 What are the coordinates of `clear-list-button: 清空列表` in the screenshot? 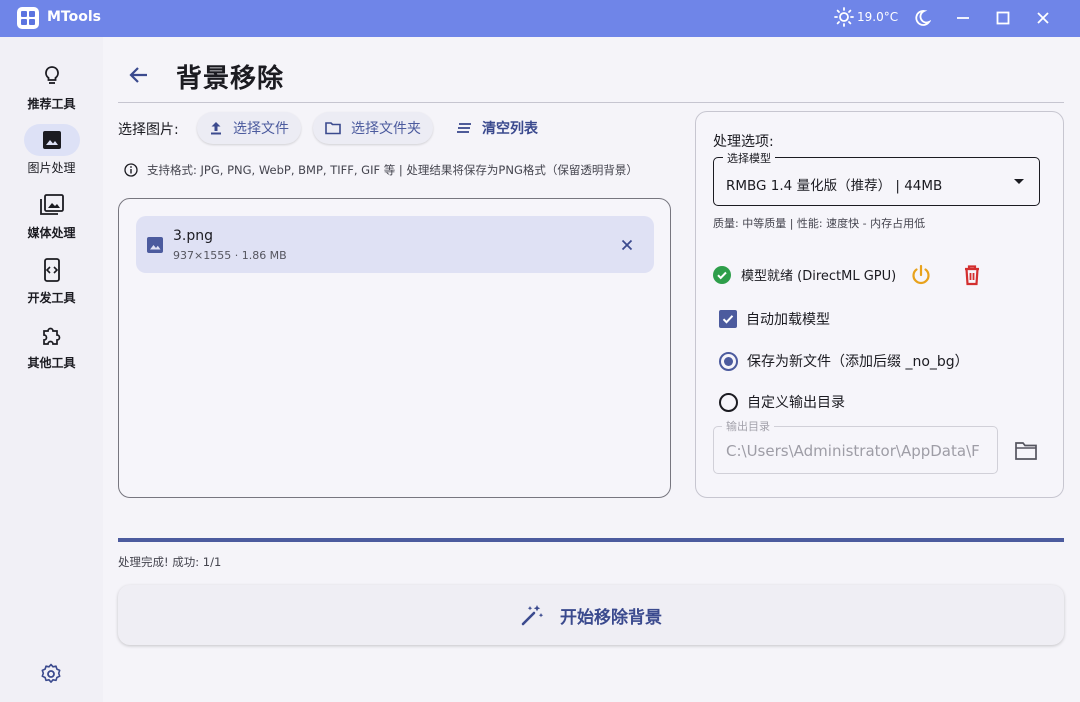 It's located at (497, 128).